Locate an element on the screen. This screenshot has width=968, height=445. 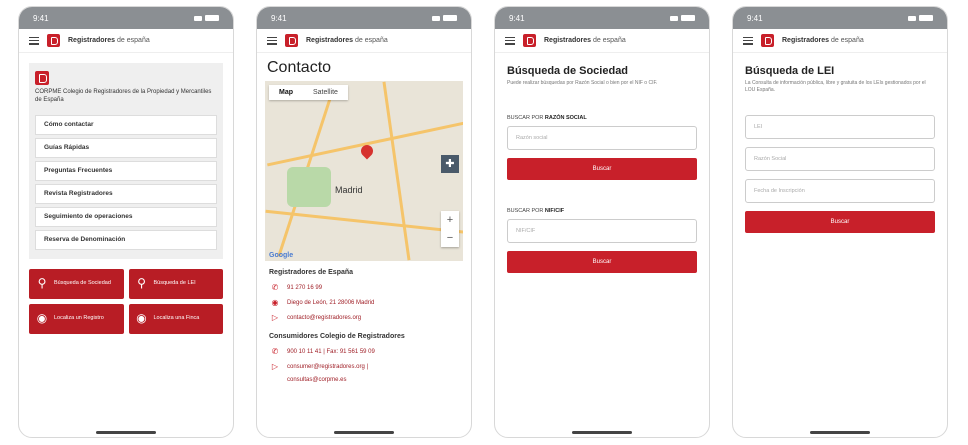
map-type-tabs: Map Satellite is located at coordinates (308, 92).